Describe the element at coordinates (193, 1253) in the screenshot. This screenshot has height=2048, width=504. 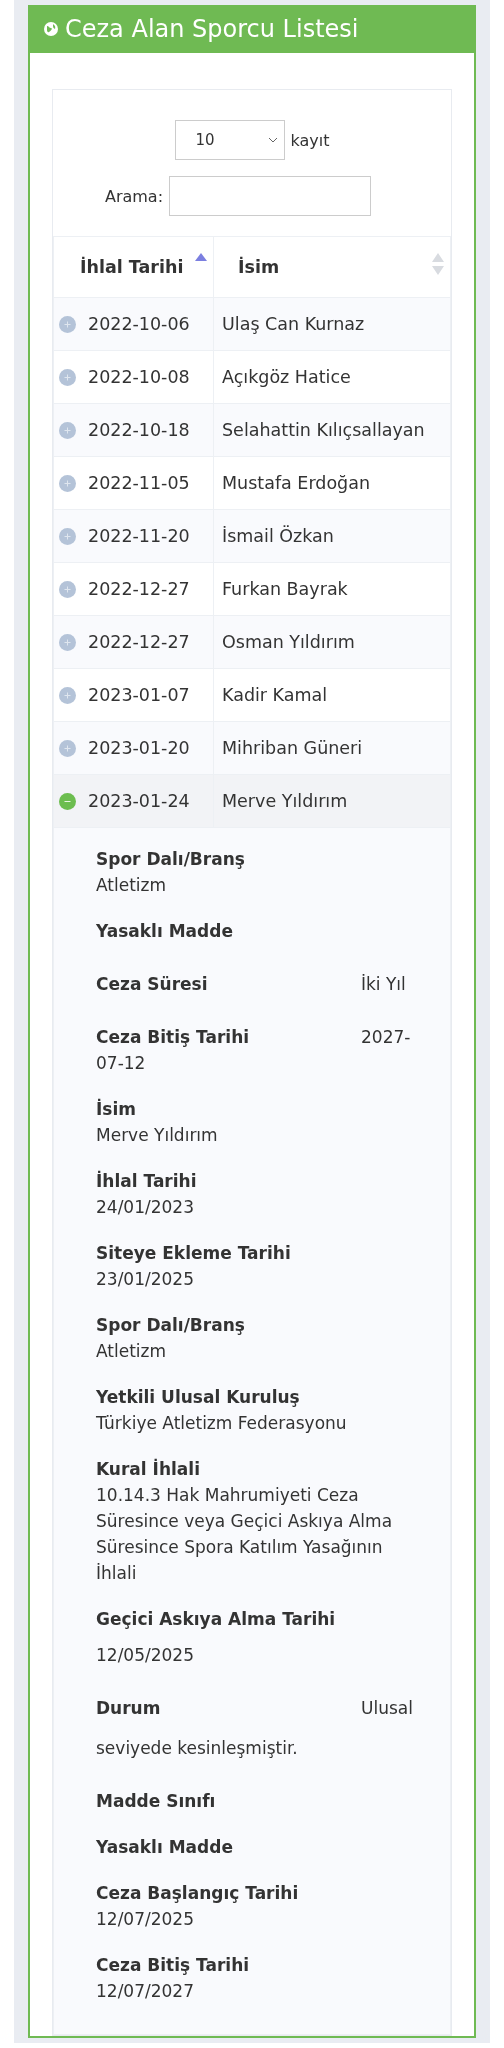
I see `detail-label: Siteye Ekleme Tarihi` at that location.